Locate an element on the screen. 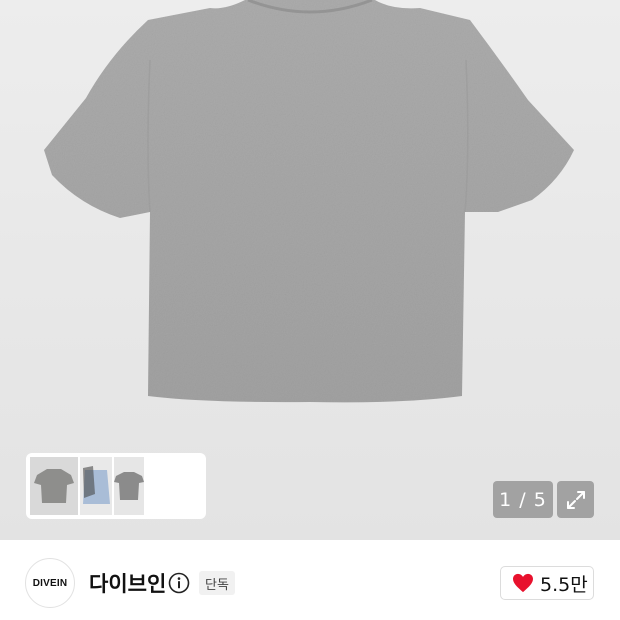 Image resolution: width=620 pixels, height=620 pixels. image-counter: 1 / 5 is located at coordinates (523, 499).